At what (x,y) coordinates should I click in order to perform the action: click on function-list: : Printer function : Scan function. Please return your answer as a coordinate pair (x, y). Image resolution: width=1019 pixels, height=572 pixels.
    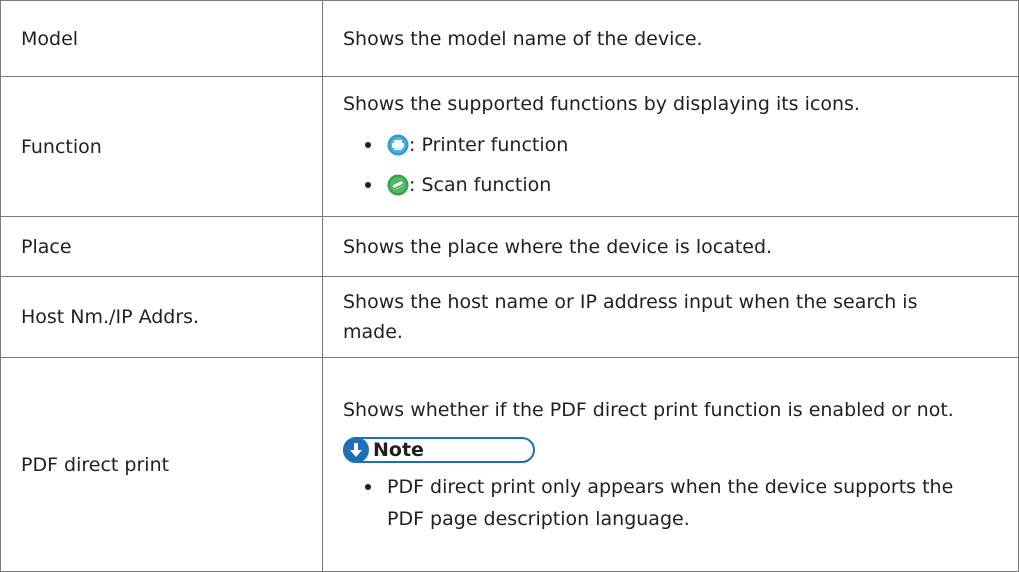
    Looking at the image, I should click on (673, 165).